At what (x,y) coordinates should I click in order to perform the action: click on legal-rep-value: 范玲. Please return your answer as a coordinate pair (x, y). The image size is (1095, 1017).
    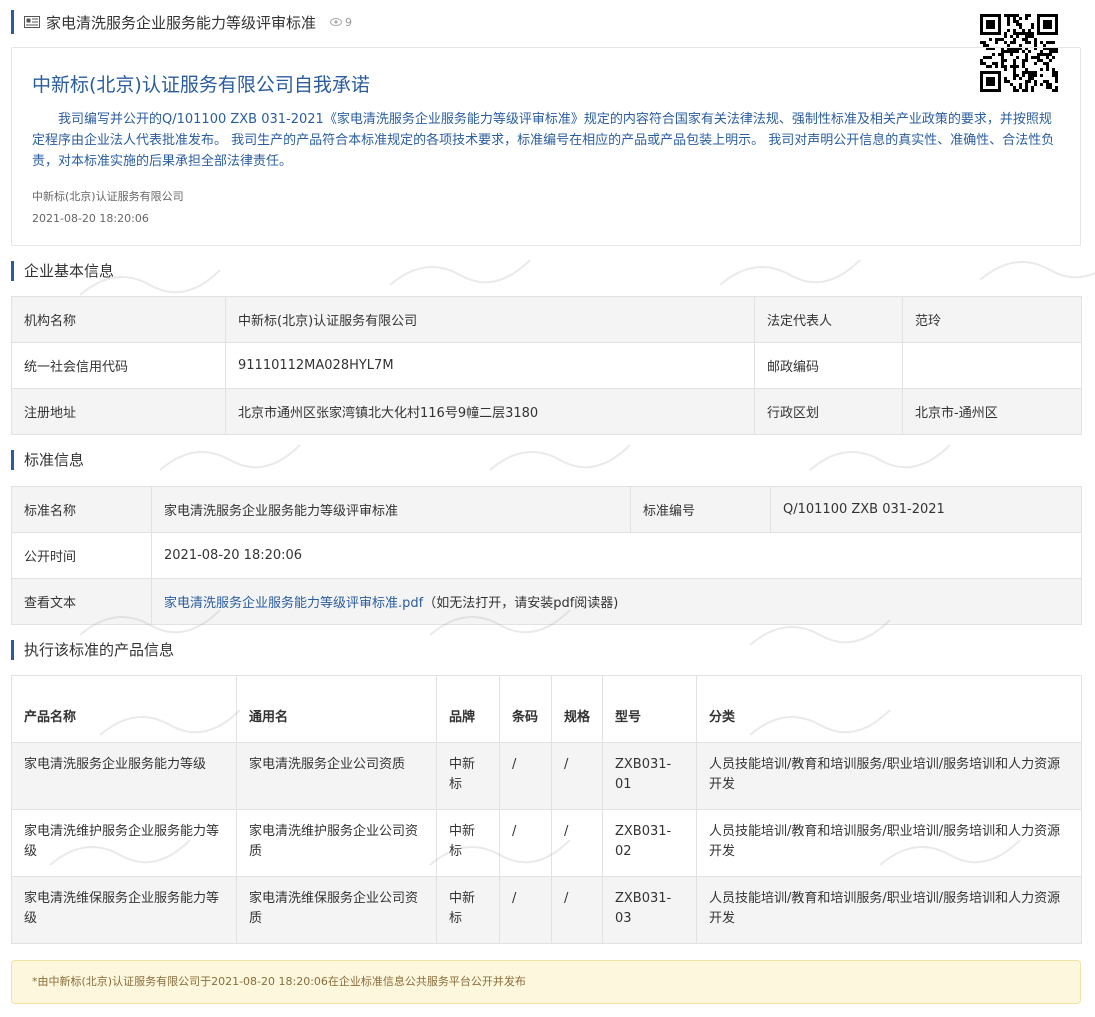
    Looking at the image, I should click on (992, 319).